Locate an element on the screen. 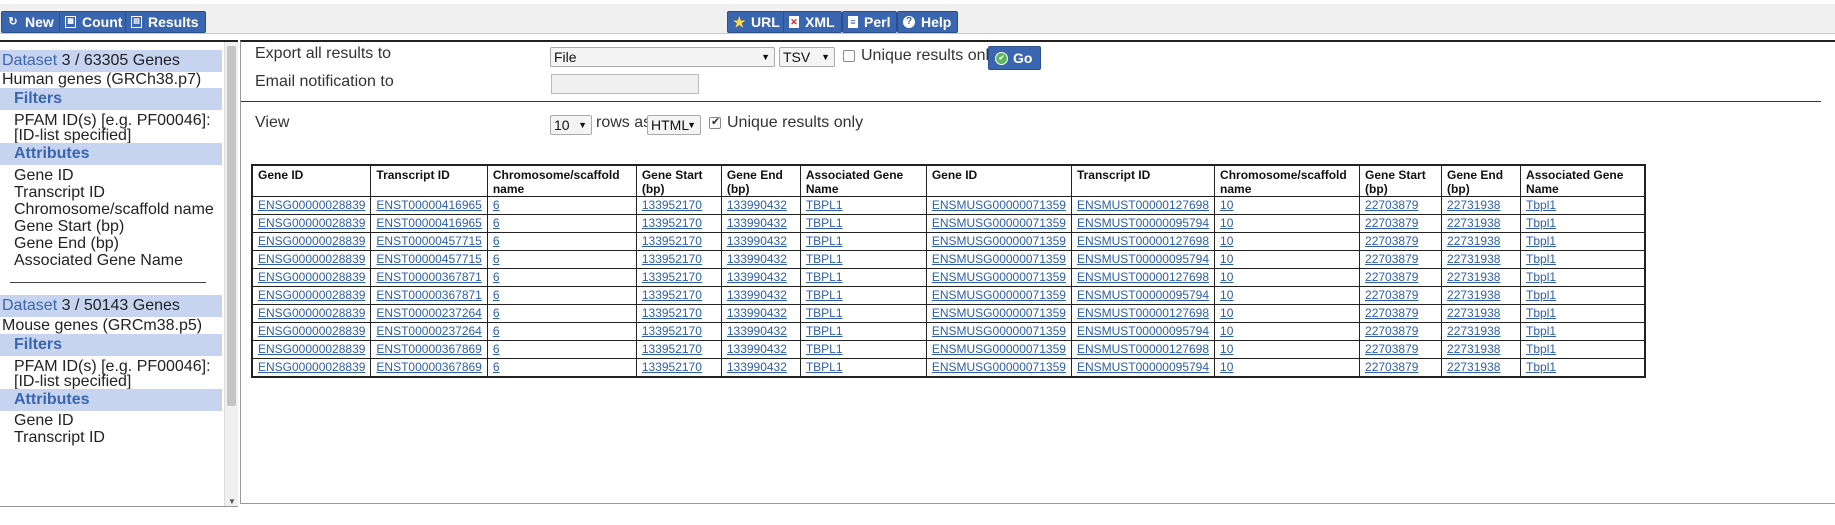 Image resolution: width=1835 pixels, height=525 pixels. count-button: ▦ Count is located at coordinates (94, 22).